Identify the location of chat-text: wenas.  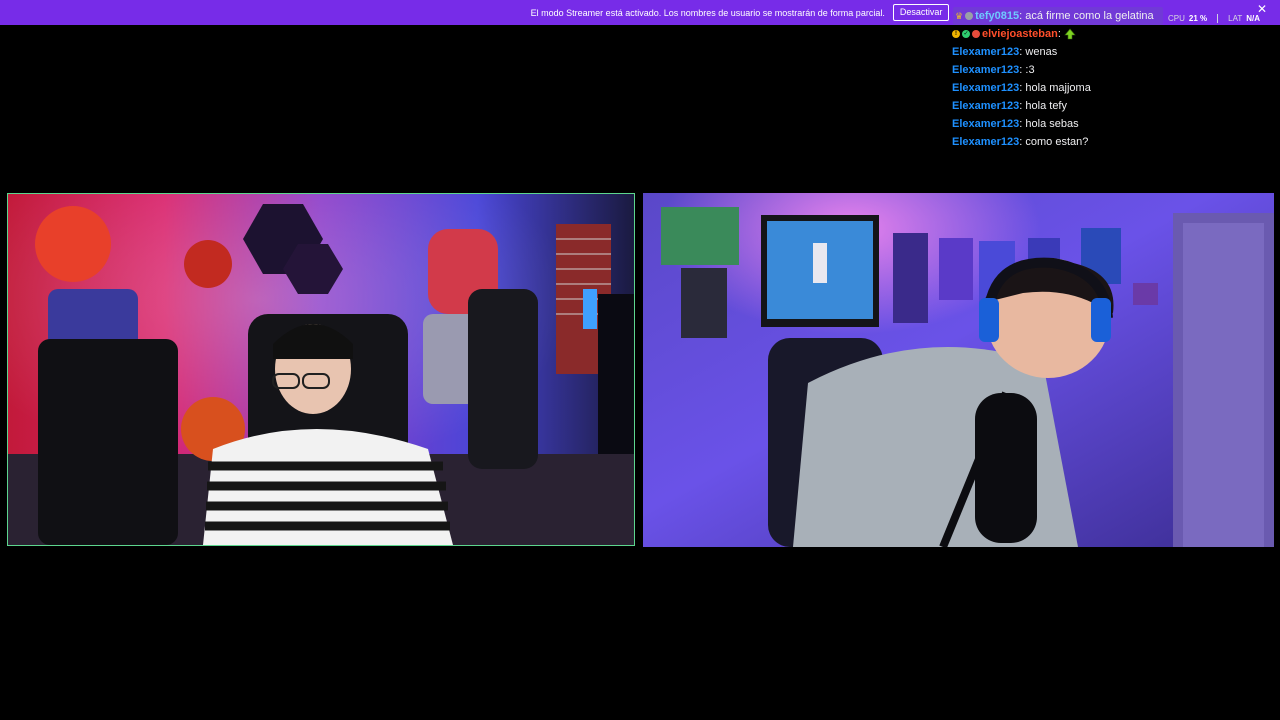
(1041, 52).